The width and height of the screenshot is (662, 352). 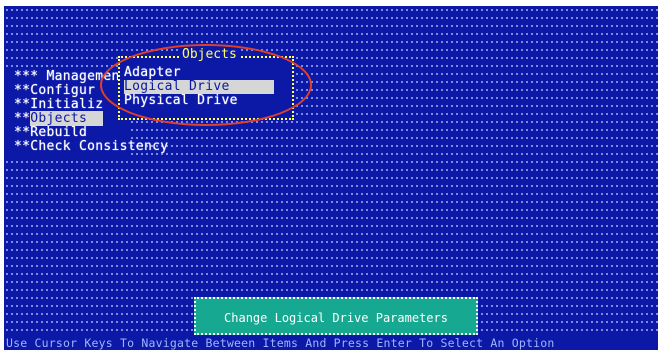 I want to click on help-text: Change Logical Drive Parameters, so click(x=336, y=318).